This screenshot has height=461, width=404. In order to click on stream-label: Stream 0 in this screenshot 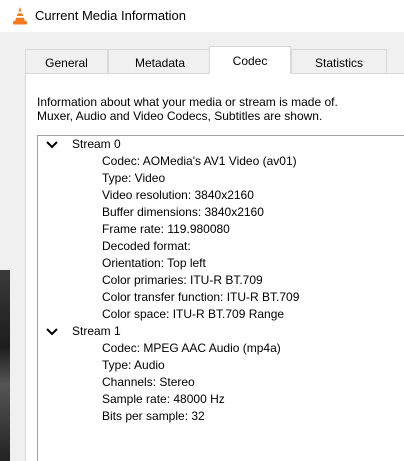, I will do `click(96, 144)`.